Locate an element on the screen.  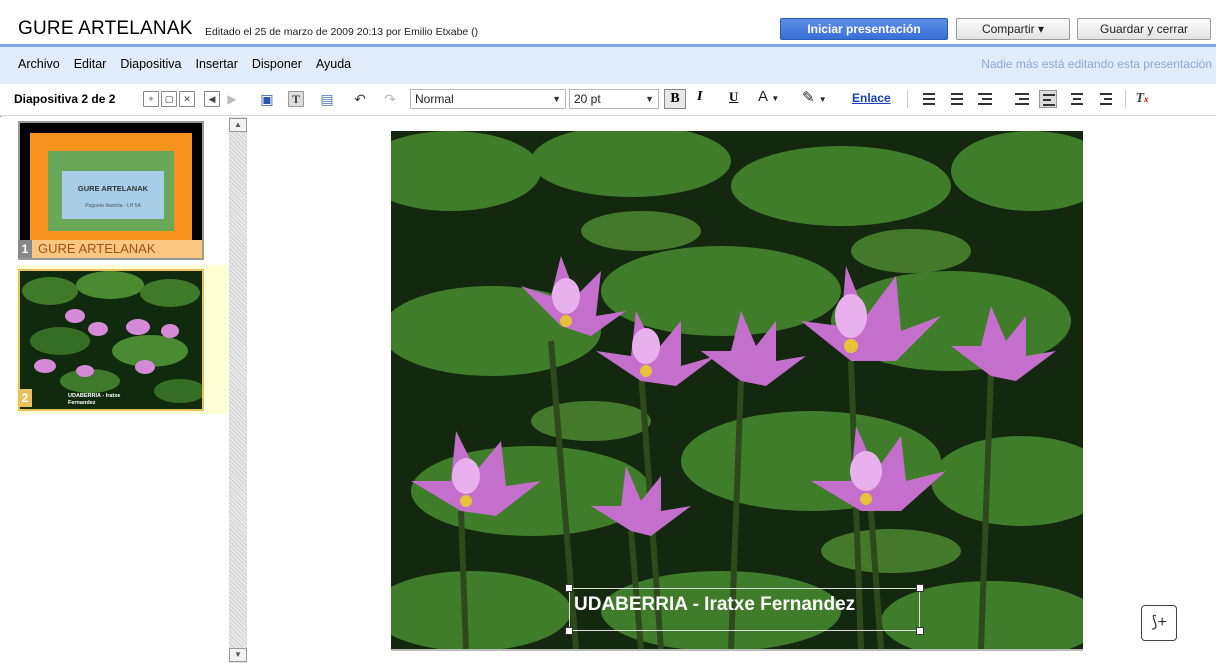
save-icon: ▣ is located at coordinates (267, 99).